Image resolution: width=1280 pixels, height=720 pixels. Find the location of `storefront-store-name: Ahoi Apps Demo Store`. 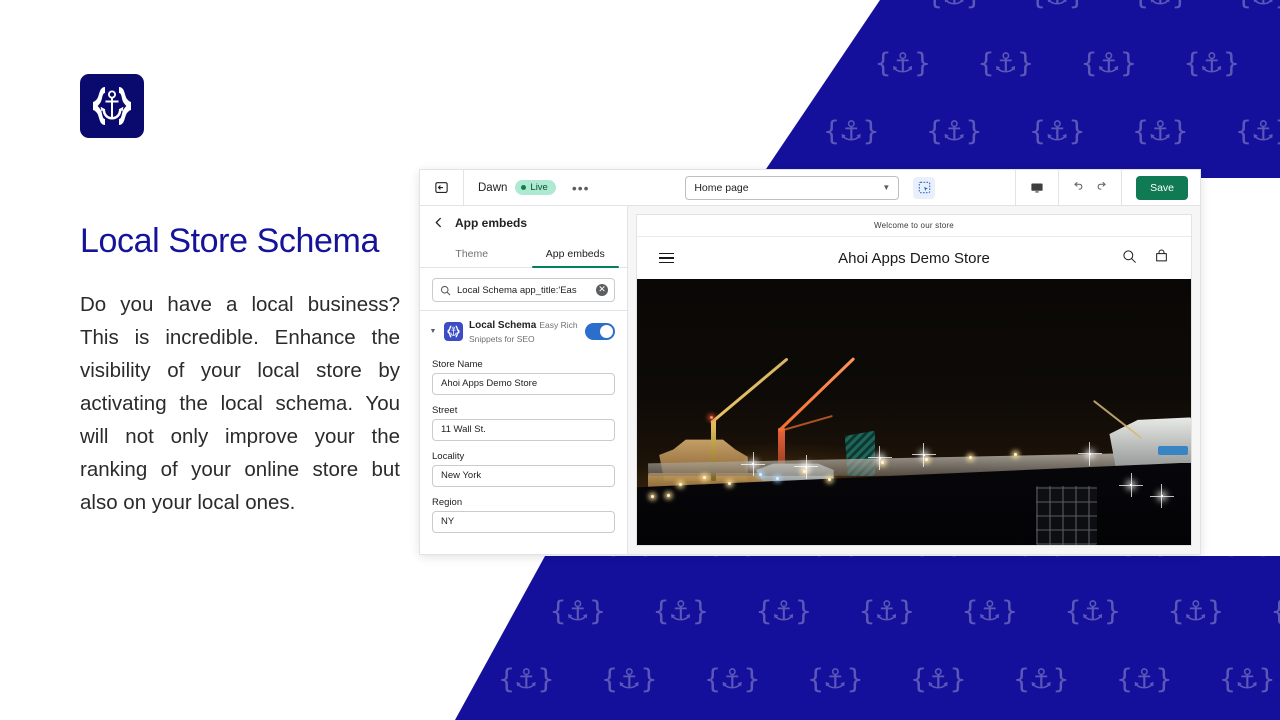

storefront-store-name: Ahoi Apps Demo Store is located at coordinates (914, 258).